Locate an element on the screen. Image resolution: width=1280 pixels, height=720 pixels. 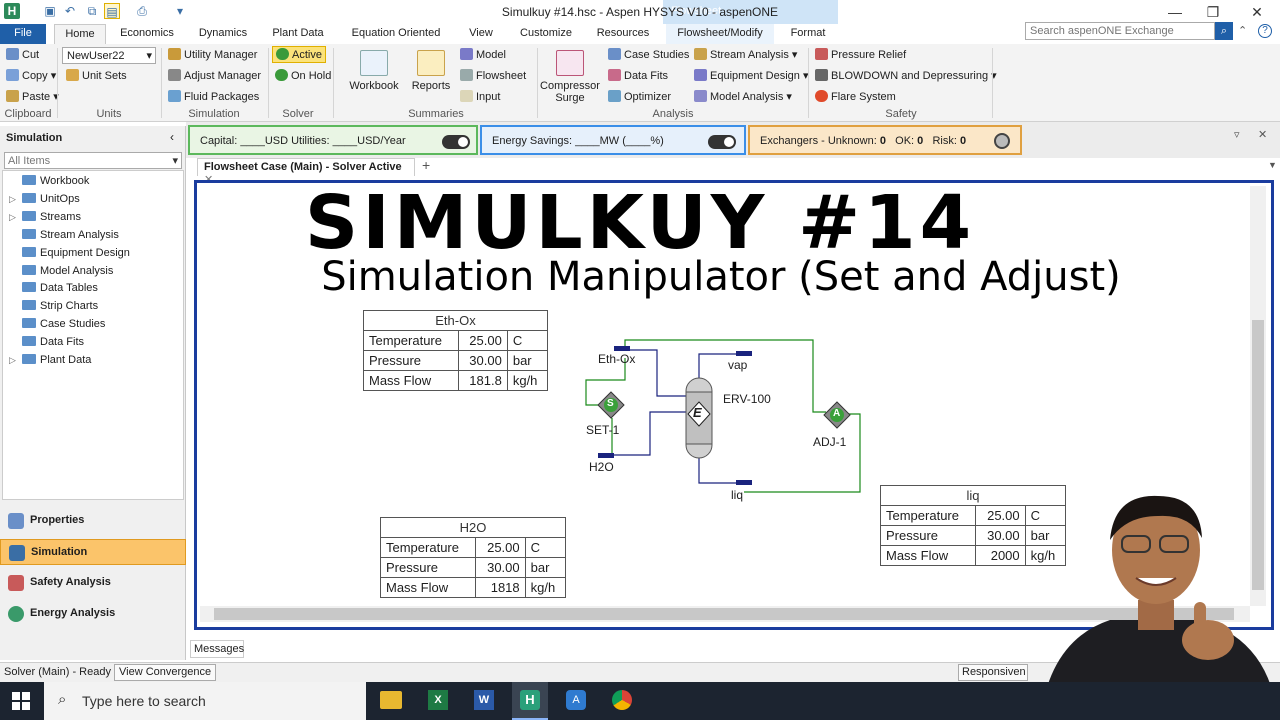
table-row: Mass Flow 1818 kg/h is located at coordinates (473, 587).